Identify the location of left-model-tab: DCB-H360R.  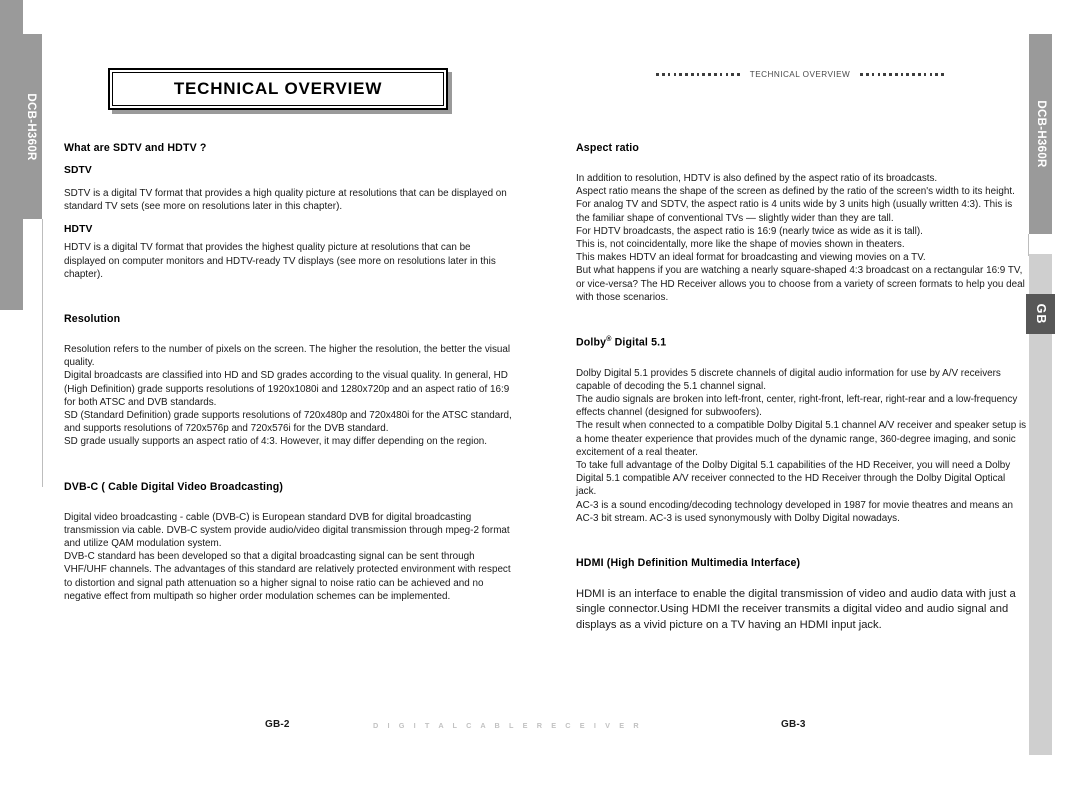
(30, 126).